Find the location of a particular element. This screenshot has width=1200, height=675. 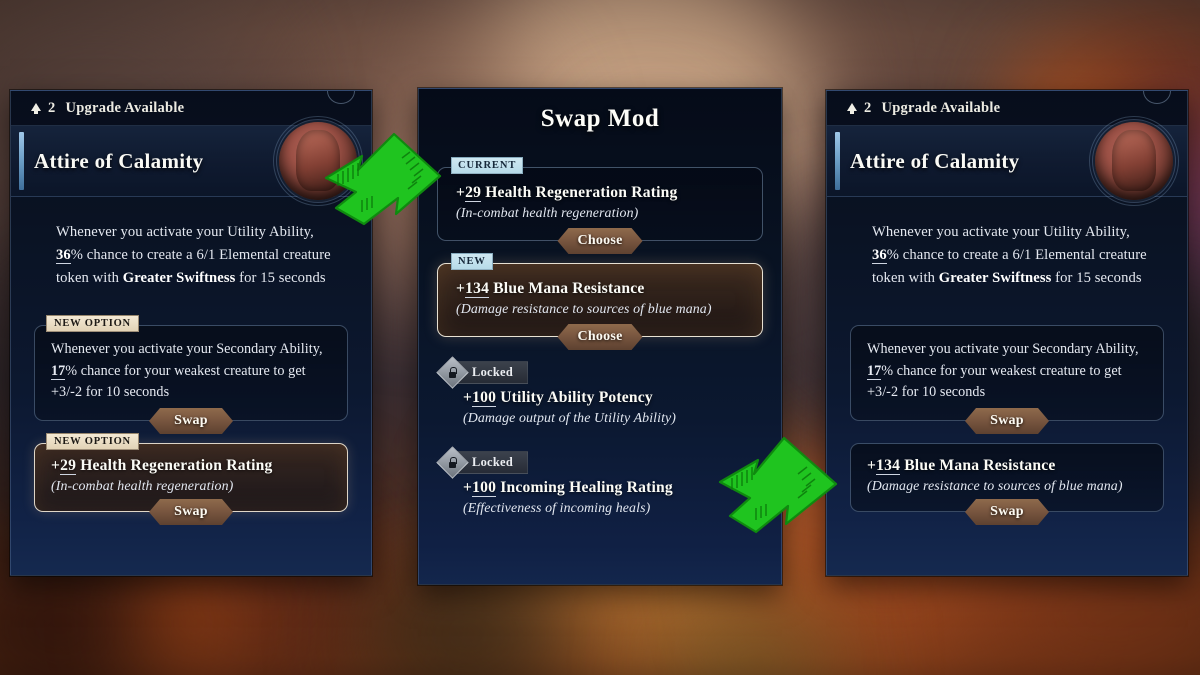

stat-name: Utility Ability Potency is located at coordinates (574, 397).